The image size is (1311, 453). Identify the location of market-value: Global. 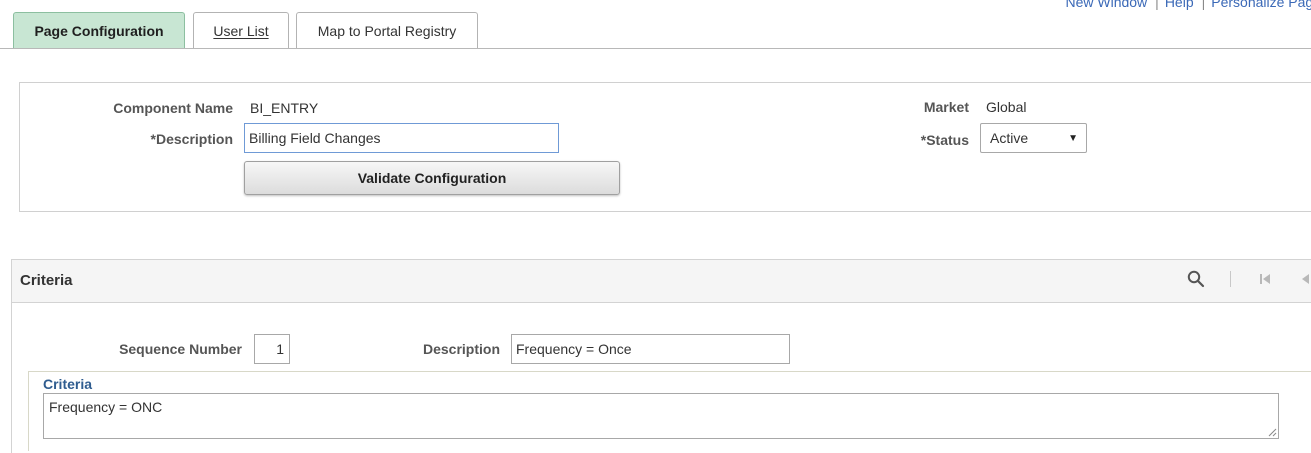
(1006, 107).